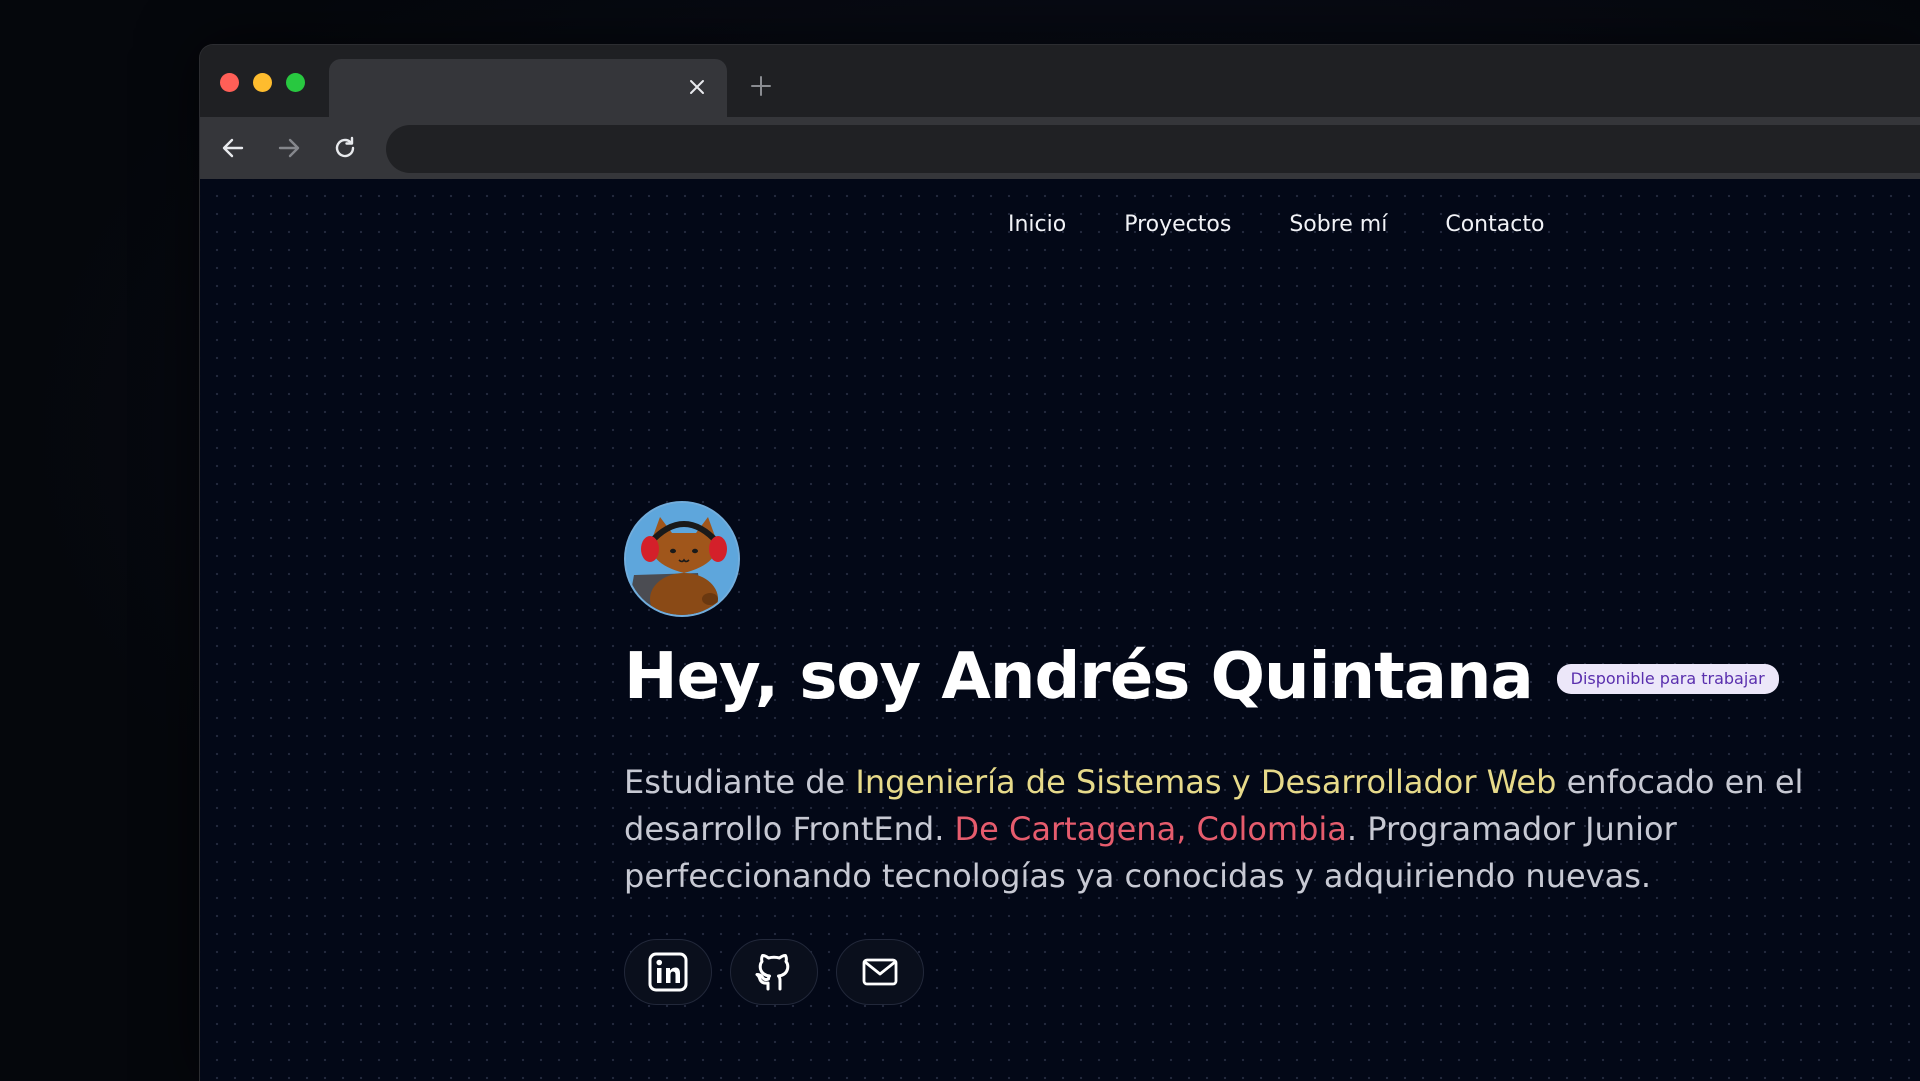 This screenshot has height=1081, width=1920. Describe the element at coordinates (1494, 225) in the screenshot. I see `nav-link-contacto: Contacto` at that location.